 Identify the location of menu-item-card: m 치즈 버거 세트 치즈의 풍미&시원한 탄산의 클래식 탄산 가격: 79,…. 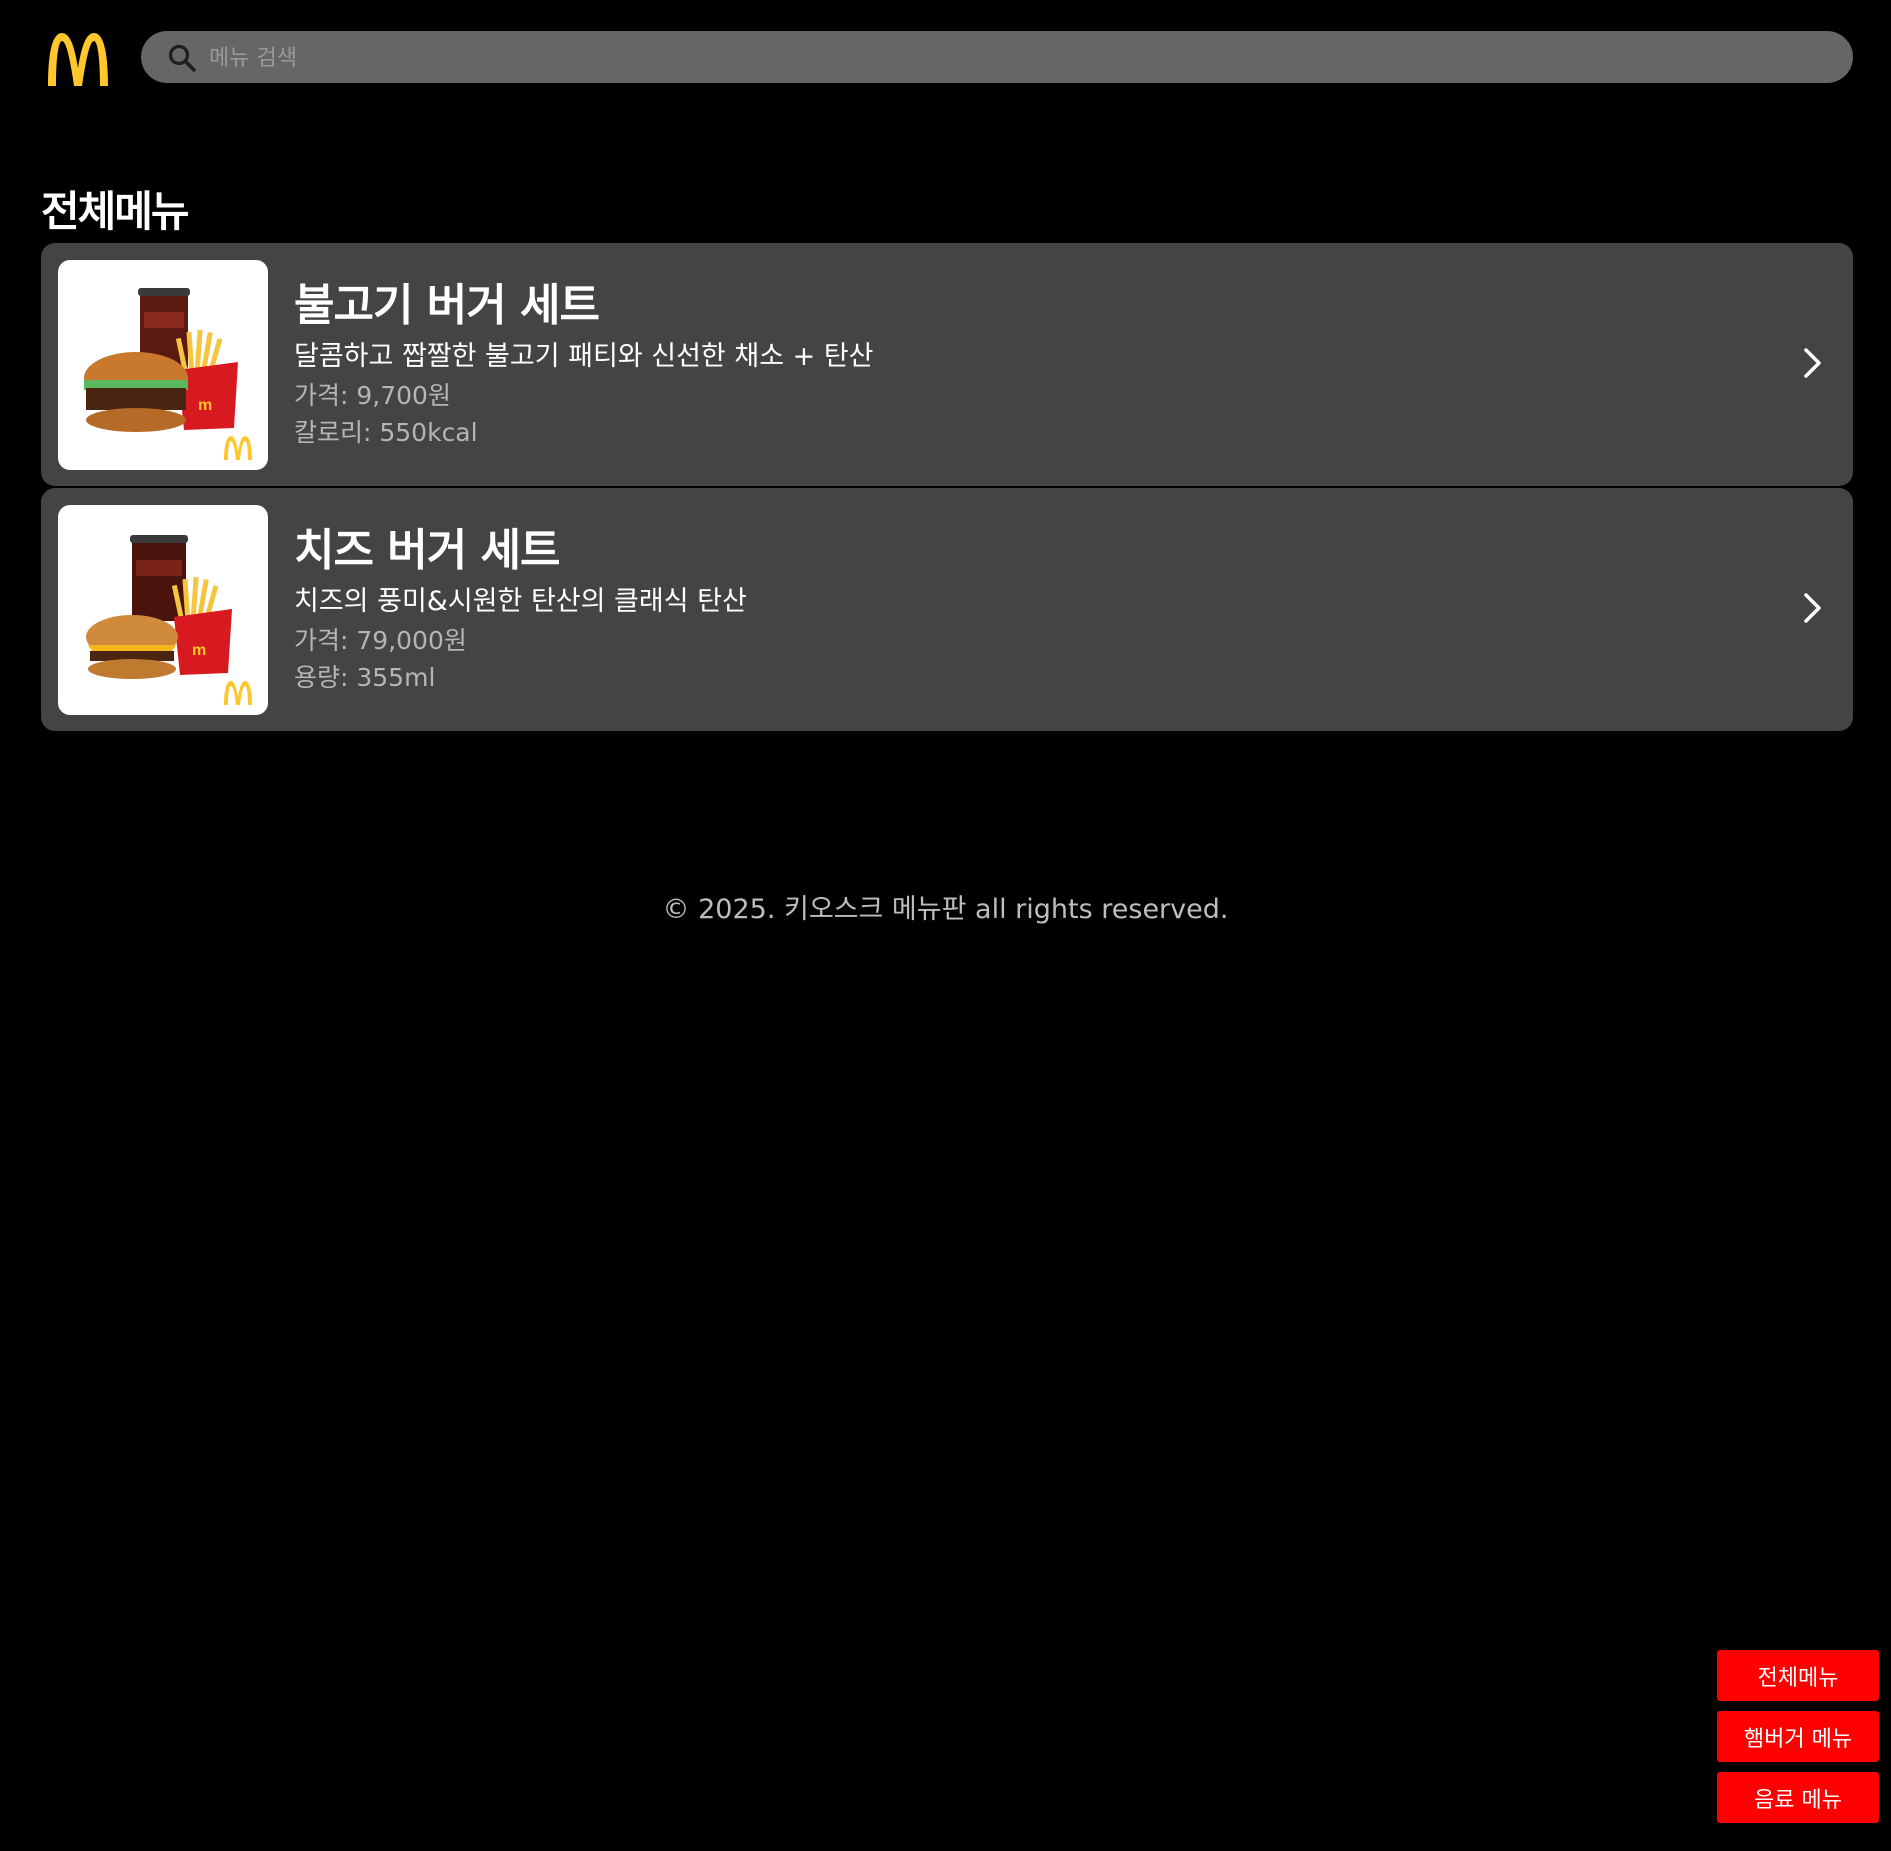
(947, 609).